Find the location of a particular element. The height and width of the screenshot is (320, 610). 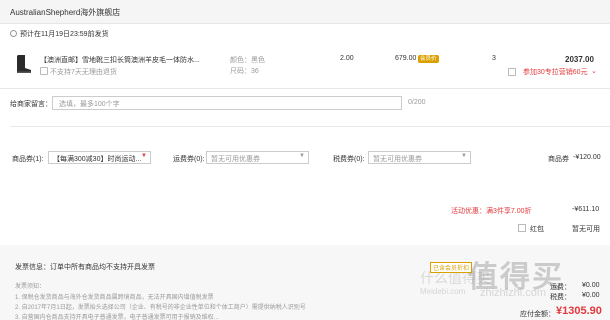

merchant-coupon-select: 【每满300减30】时尚运动... ▼ is located at coordinates (99, 157).